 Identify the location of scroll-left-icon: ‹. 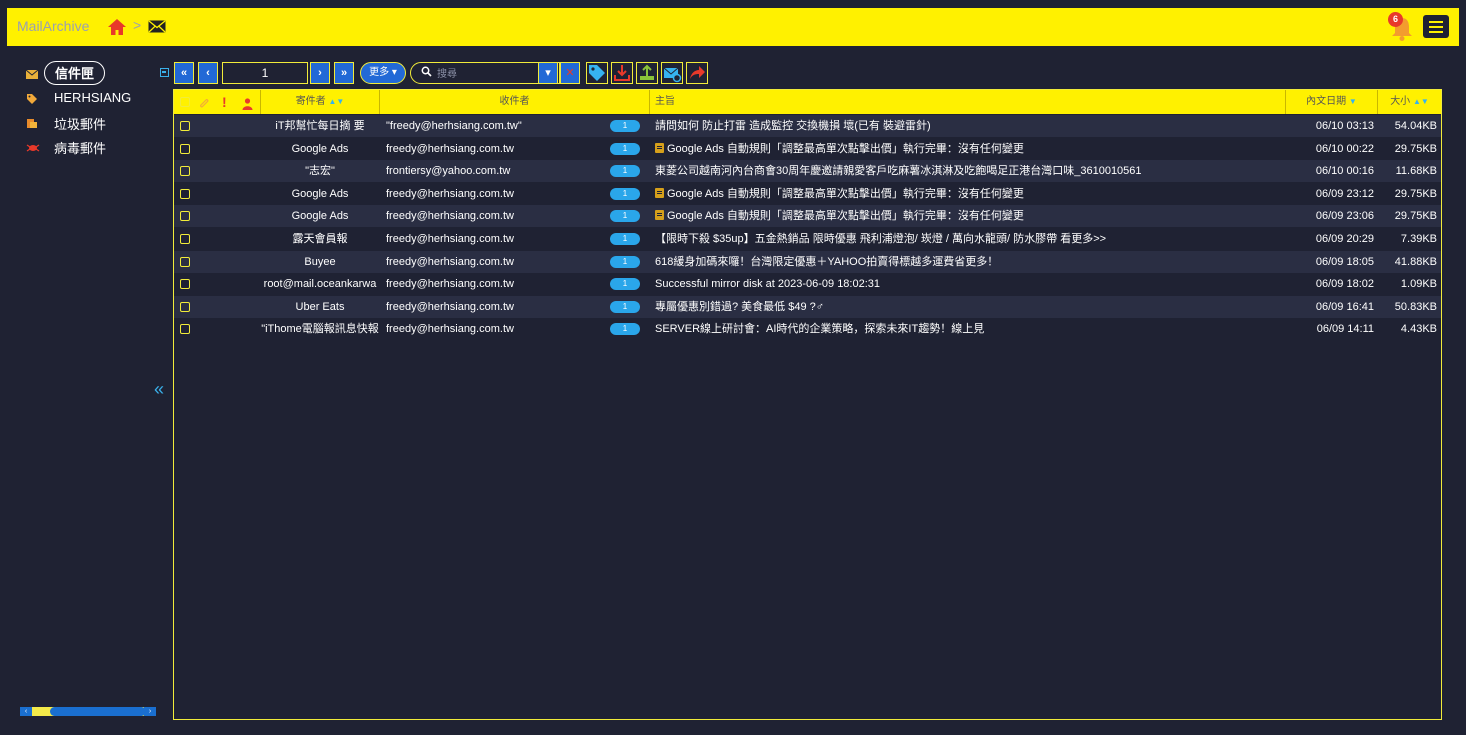
(26, 711).